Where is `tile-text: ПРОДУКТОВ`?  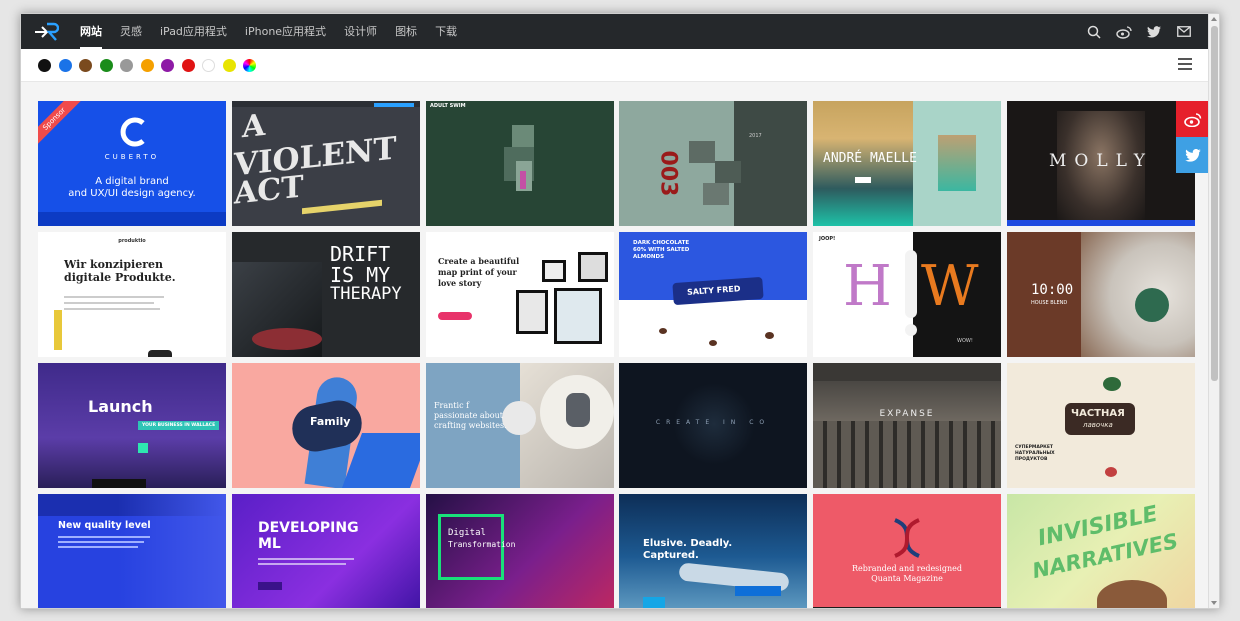
tile-text: ПРОДУКТОВ is located at coordinates (1031, 459).